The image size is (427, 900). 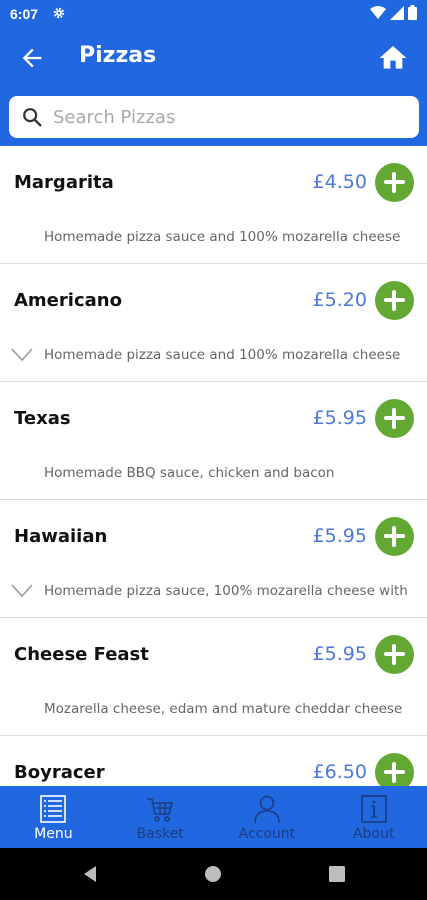 What do you see at coordinates (412, 12) in the screenshot?
I see `battery-icon` at bounding box center [412, 12].